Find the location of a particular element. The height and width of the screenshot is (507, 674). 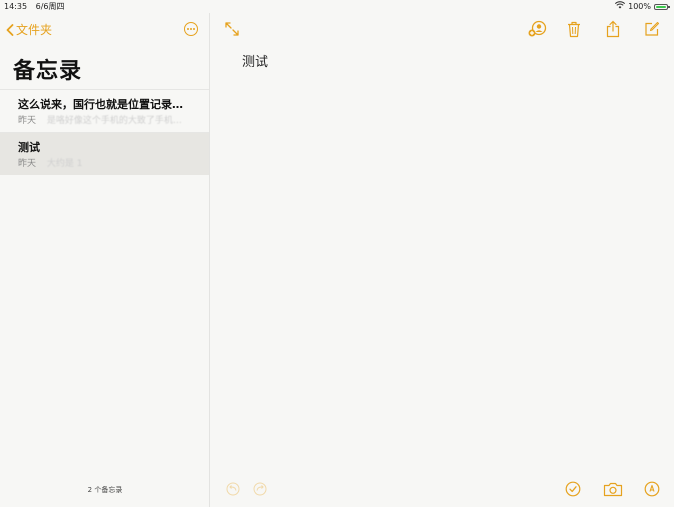

more-options-button is located at coordinates (191, 29).